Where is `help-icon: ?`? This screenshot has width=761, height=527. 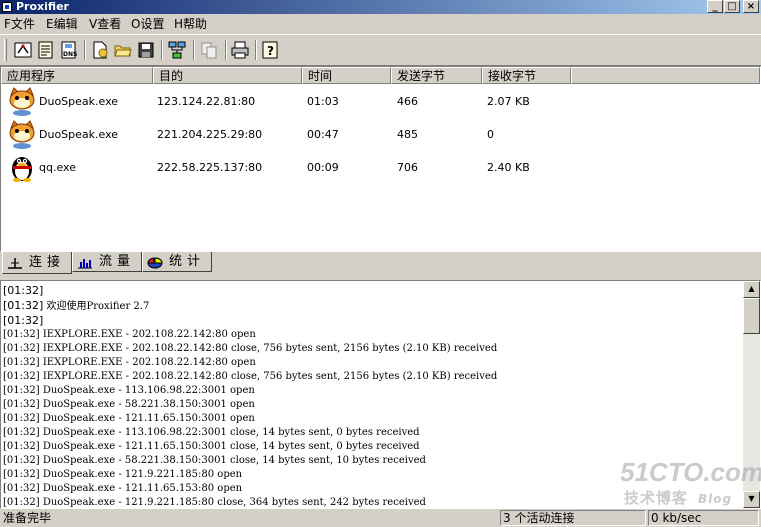
help-icon: ? is located at coordinates (270, 50).